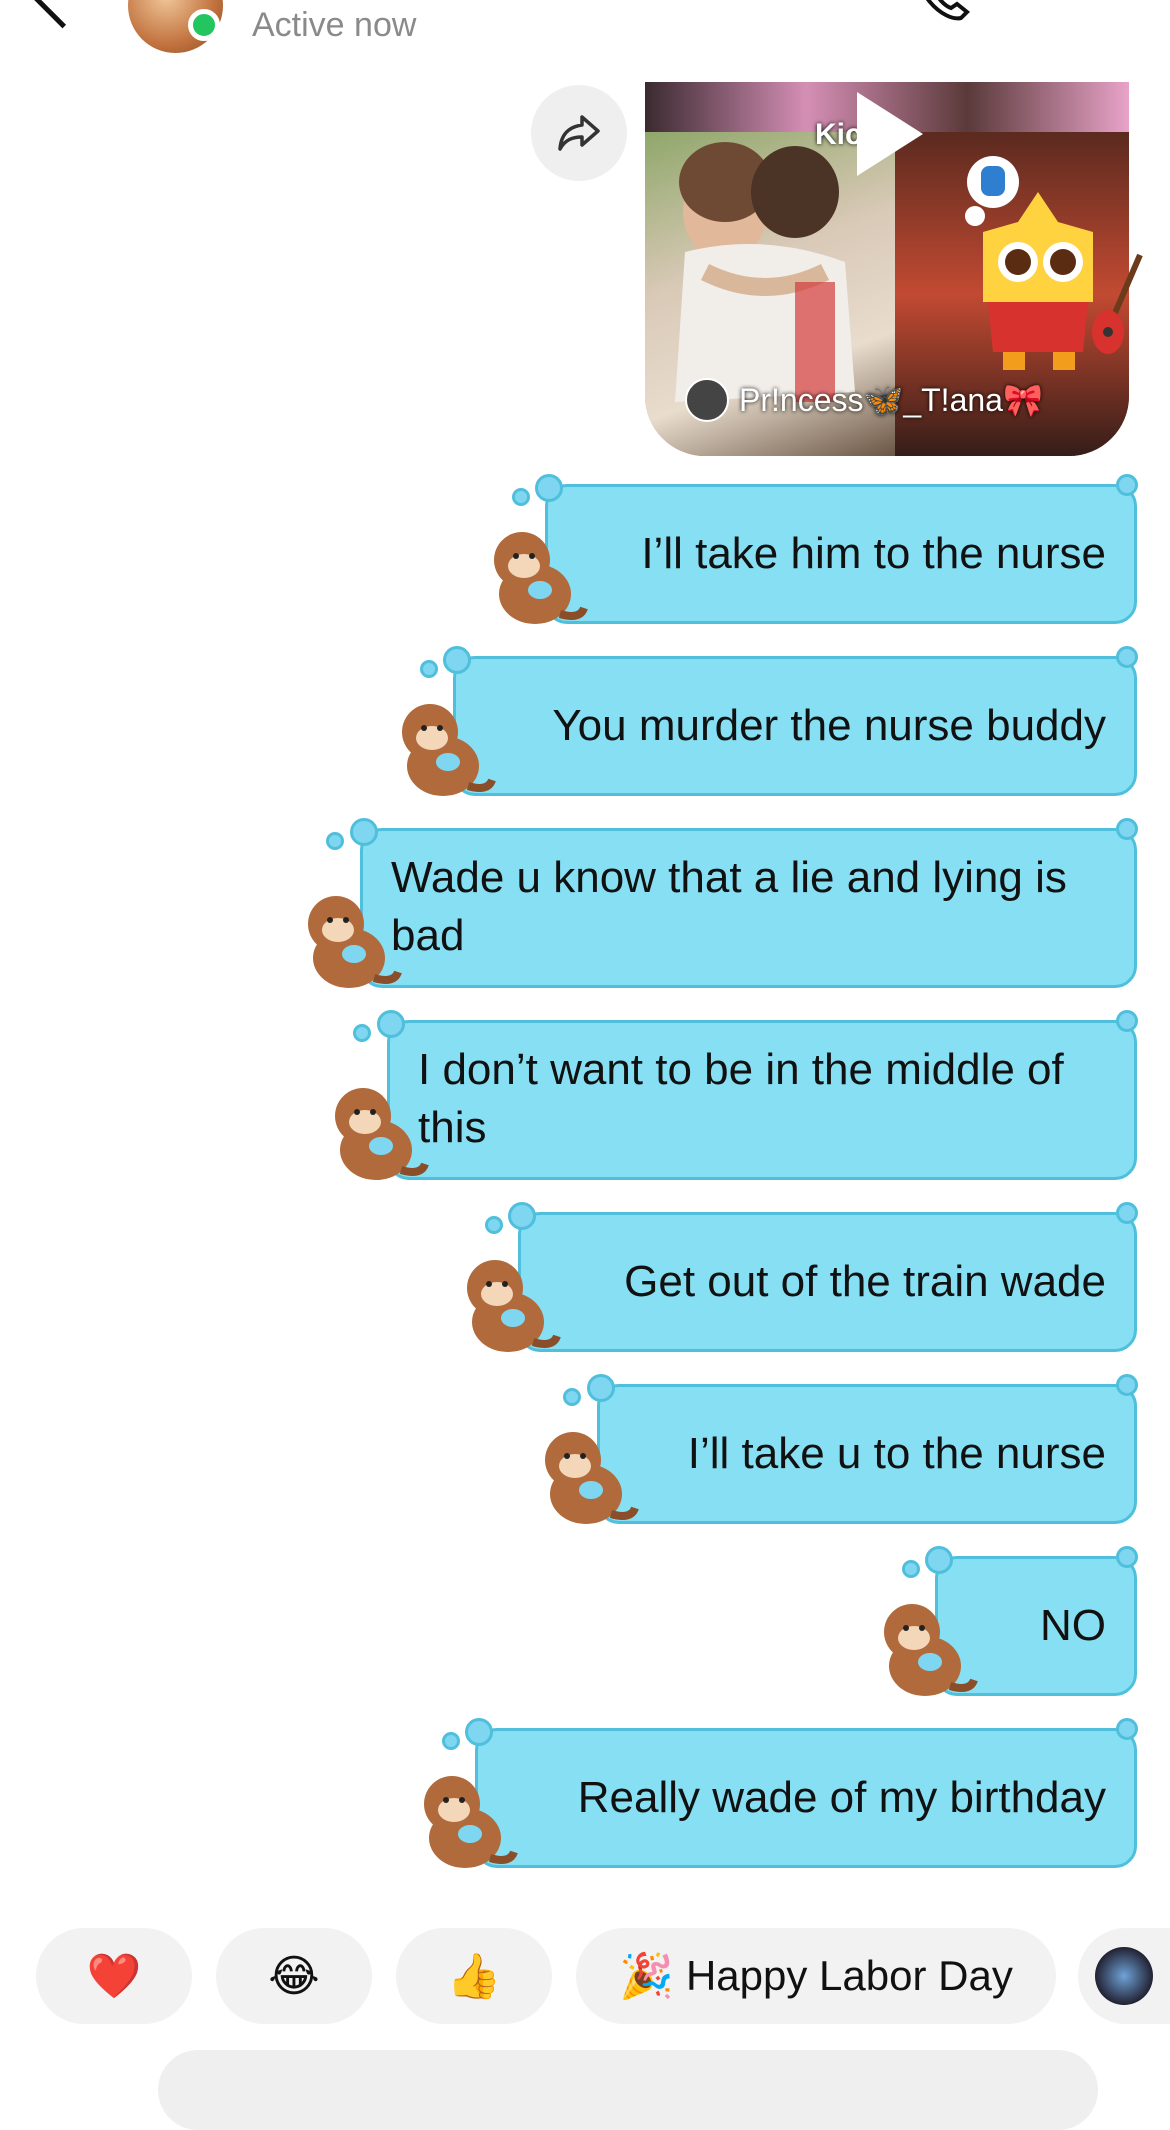 This screenshot has height=2130, width=1170. I want to click on happy-labor-day-button: 🎉 Happy Labor Day, so click(816, 1976).